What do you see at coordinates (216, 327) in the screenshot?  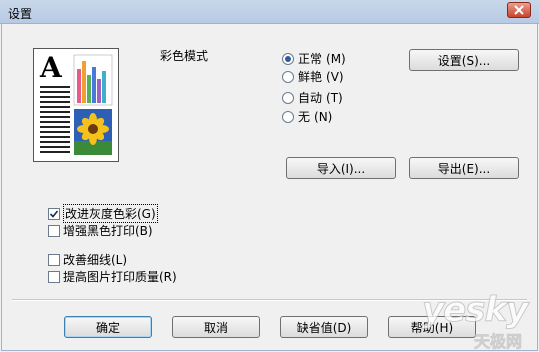 I see `cancel-button: 取消` at bounding box center [216, 327].